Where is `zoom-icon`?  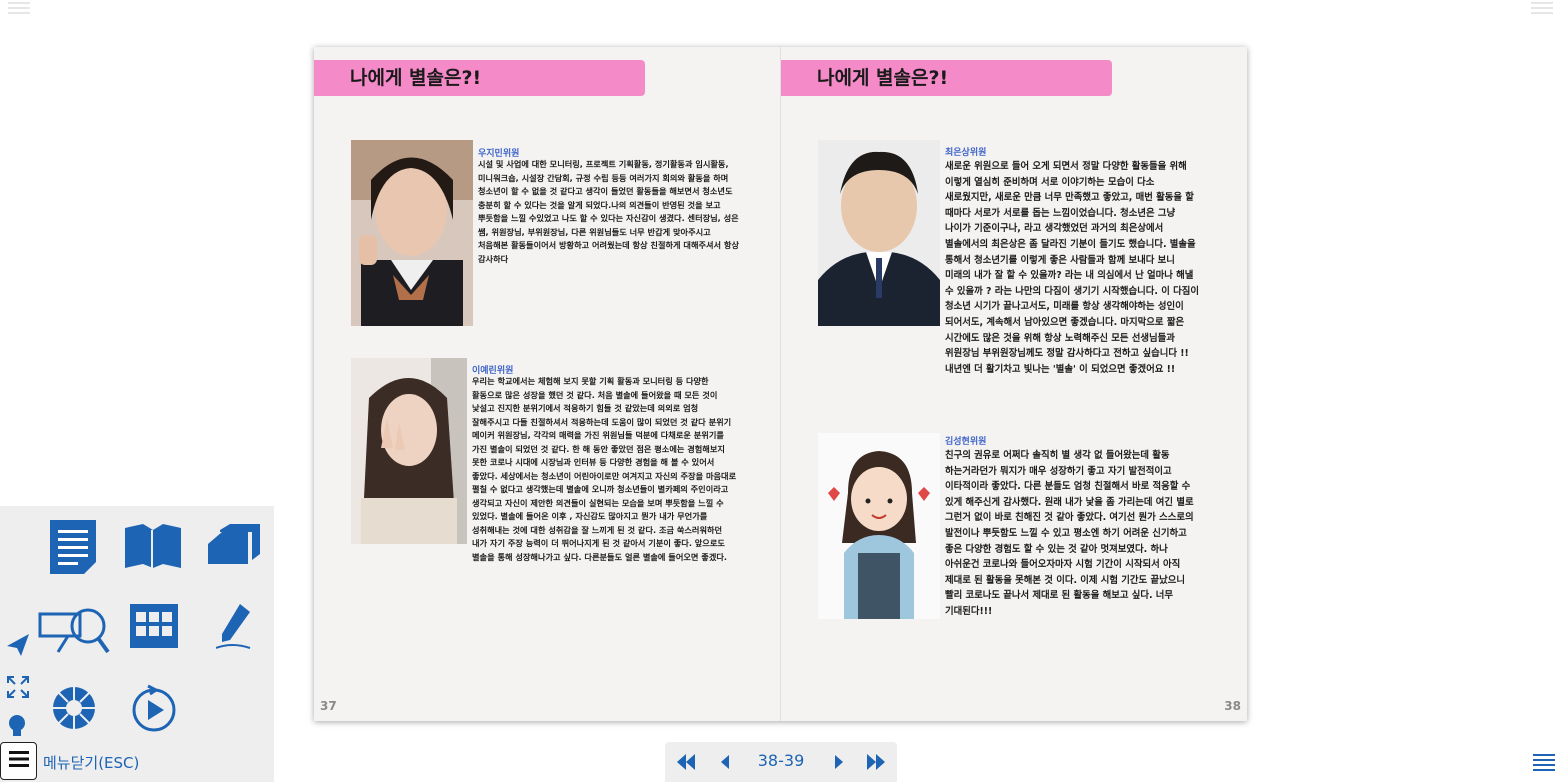 zoom-icon is located at coordinates (74, 630).